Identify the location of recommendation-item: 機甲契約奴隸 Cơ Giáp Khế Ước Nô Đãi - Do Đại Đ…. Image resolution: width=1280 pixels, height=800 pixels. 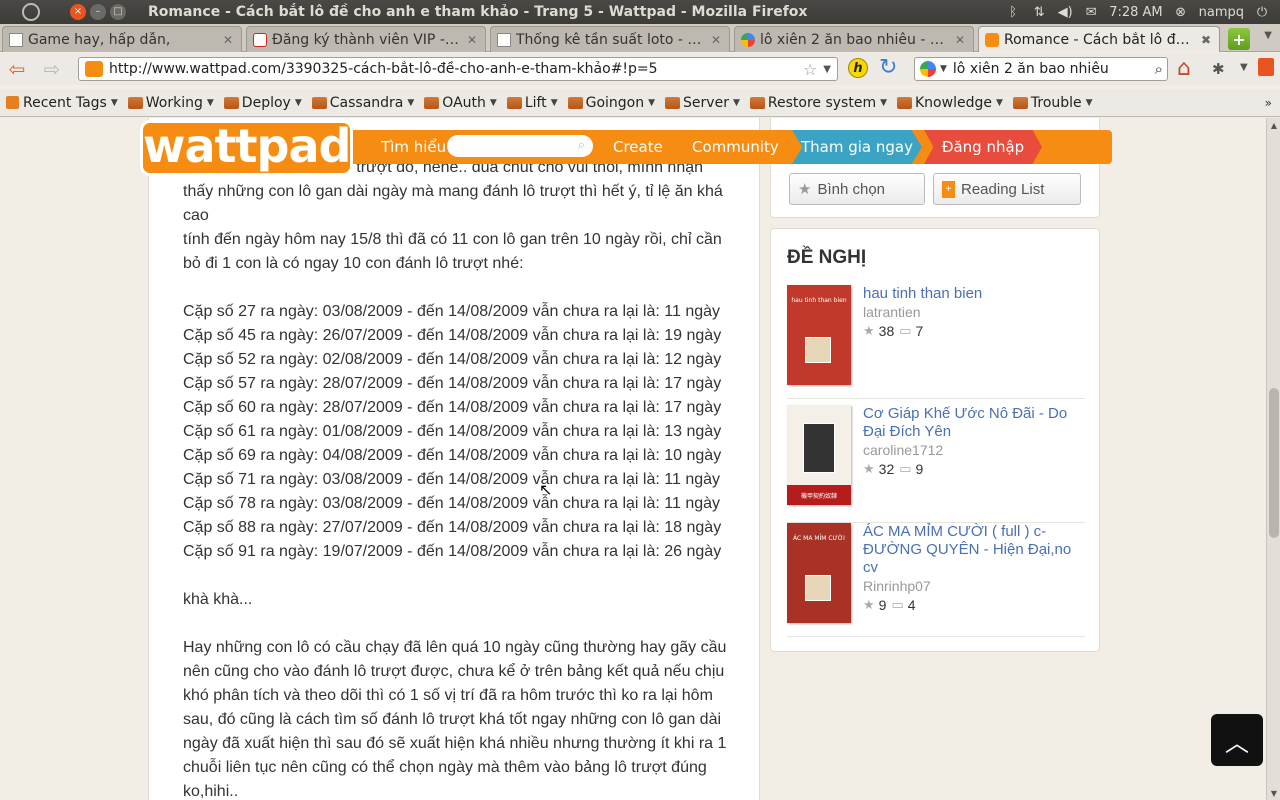
(936, 464).